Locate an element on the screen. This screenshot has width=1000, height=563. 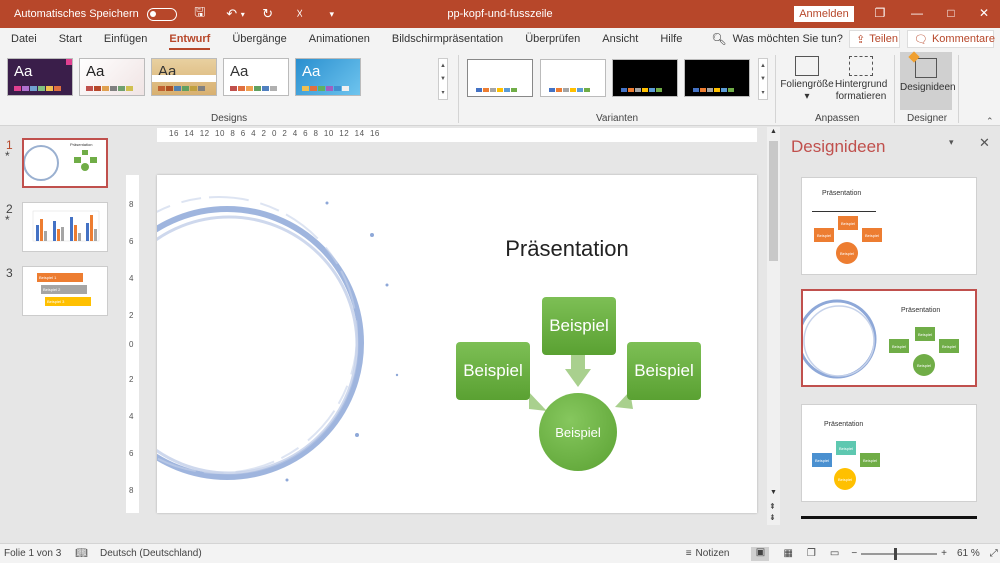
scroll-thumb is located at coordinates (773, 201).